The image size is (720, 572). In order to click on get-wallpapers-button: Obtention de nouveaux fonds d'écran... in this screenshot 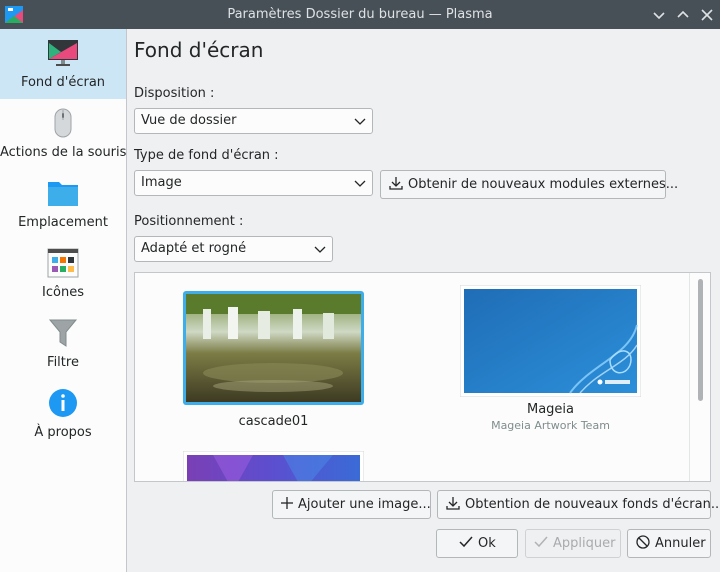, I will do `click(578, 504)`.